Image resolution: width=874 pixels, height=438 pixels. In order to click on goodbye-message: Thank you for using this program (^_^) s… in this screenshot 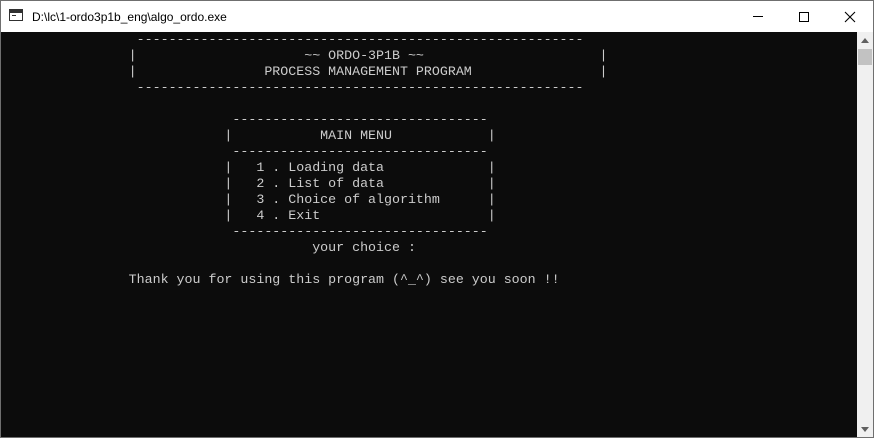, I will do `click(280, 279)`.